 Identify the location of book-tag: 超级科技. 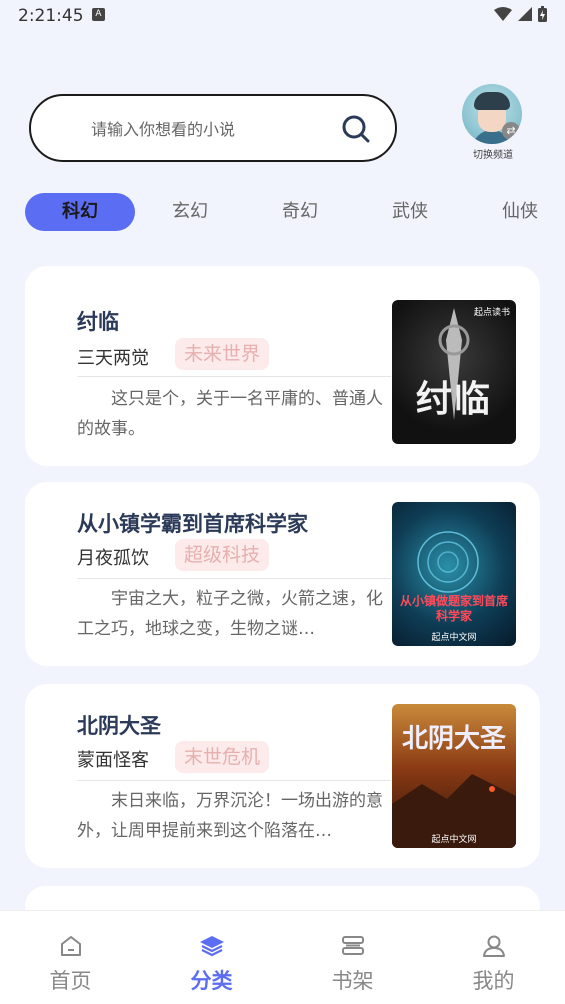
(222, 555).